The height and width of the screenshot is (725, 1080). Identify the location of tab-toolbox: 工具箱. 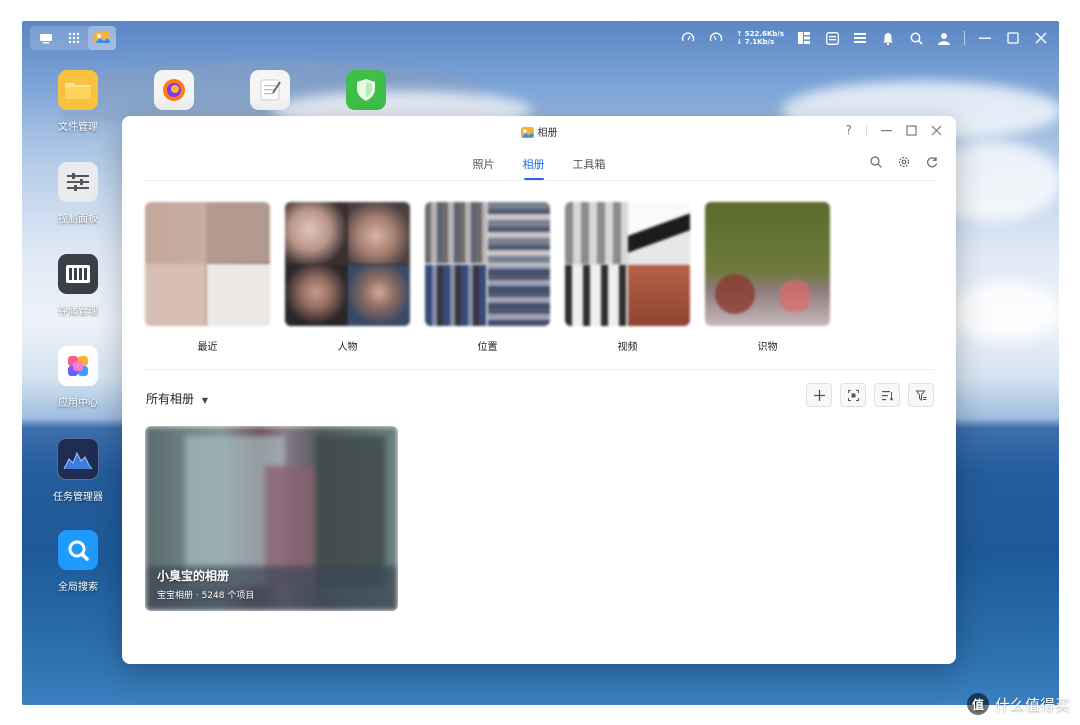
(589, 168).